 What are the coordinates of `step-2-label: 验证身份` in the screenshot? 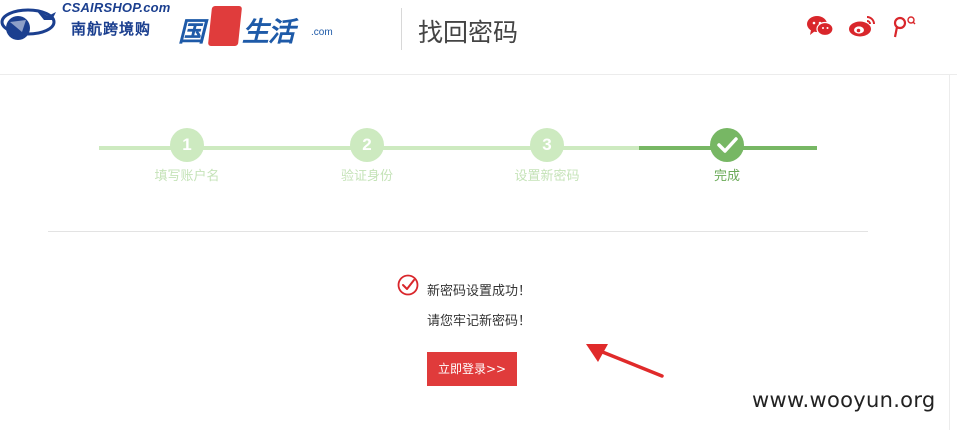 It's located at (366, 176).